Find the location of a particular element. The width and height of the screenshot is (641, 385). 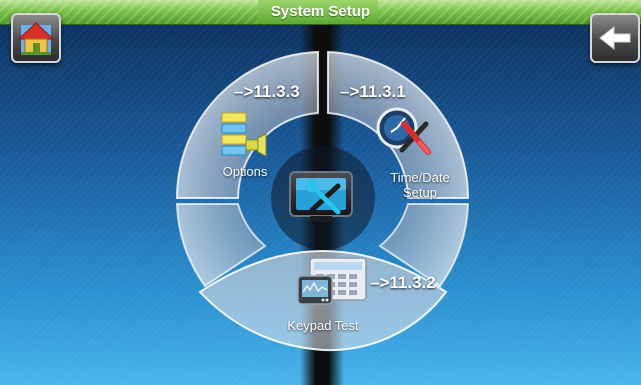

time-date-label: Time/Date Setup is located at coordinates (420, 185).